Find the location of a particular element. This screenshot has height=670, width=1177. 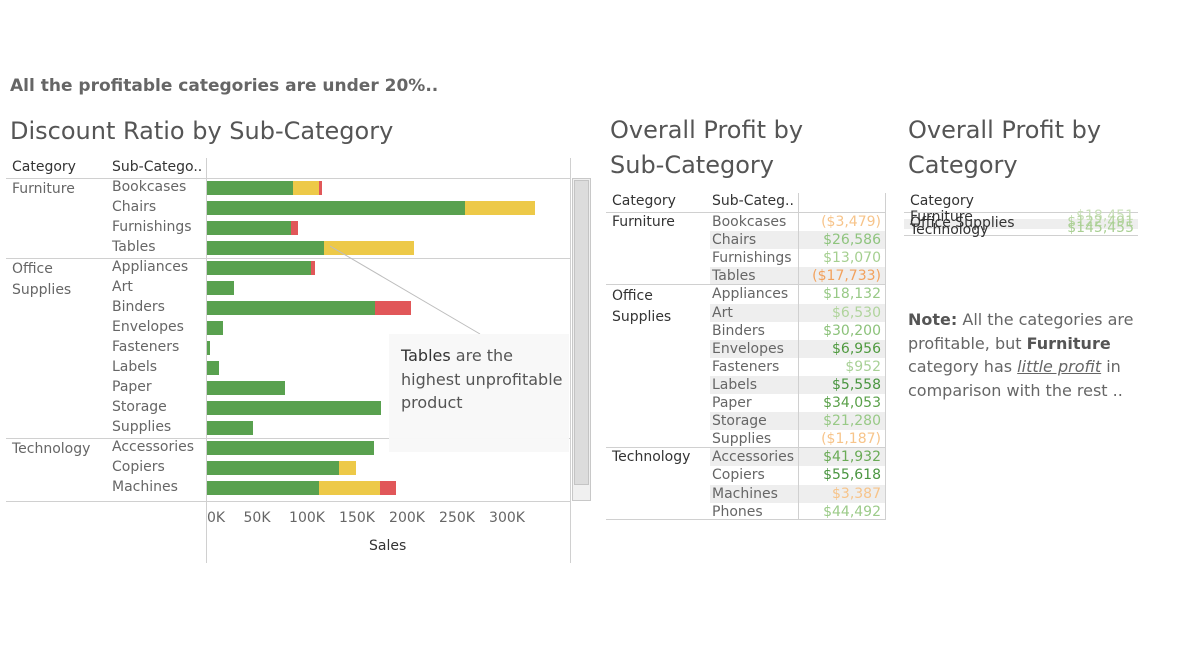

annotation-bold-text: Tables is located at coordinates (426, 355).